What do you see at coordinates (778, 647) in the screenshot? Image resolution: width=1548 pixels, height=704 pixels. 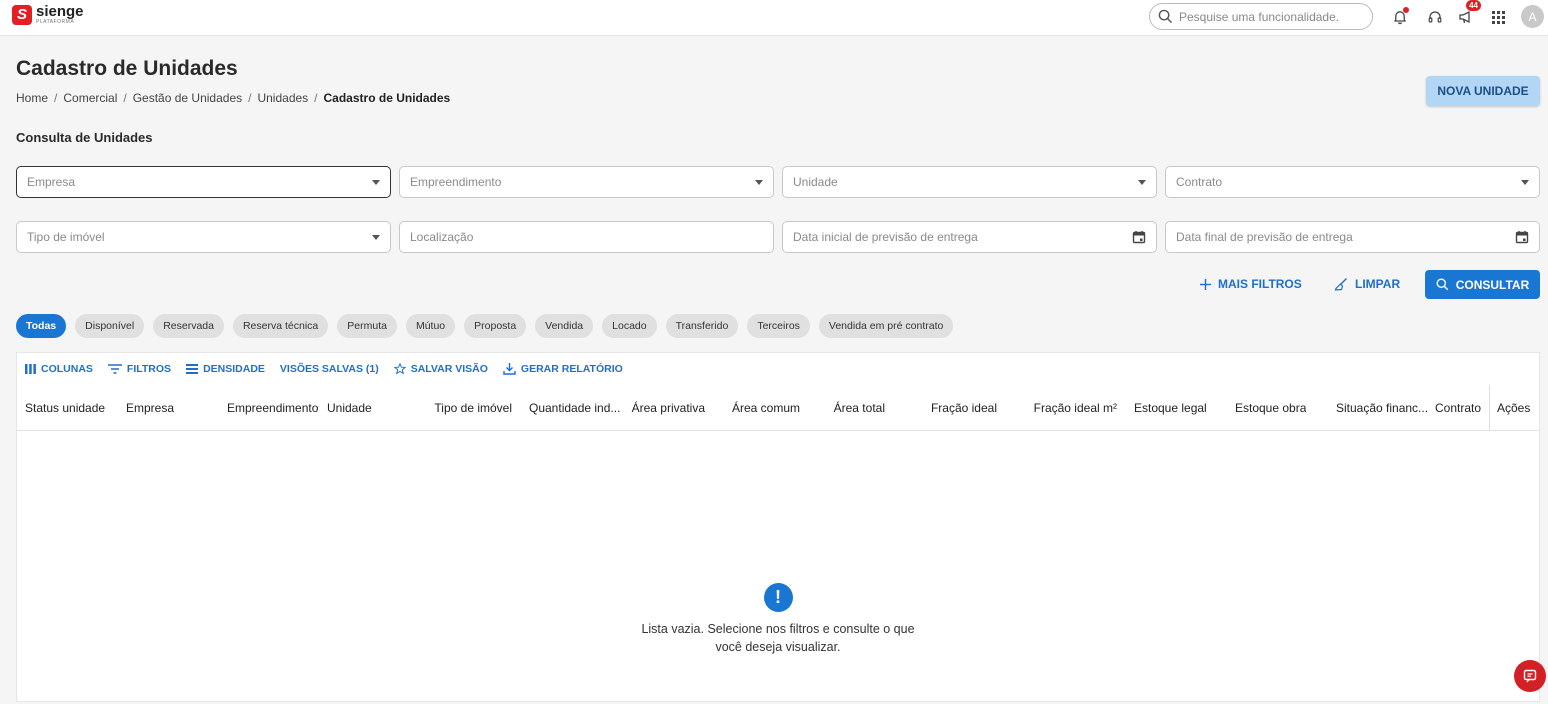 I see `empty-message-line2: você deseja visualizar.` at bounding box center [778, 647].